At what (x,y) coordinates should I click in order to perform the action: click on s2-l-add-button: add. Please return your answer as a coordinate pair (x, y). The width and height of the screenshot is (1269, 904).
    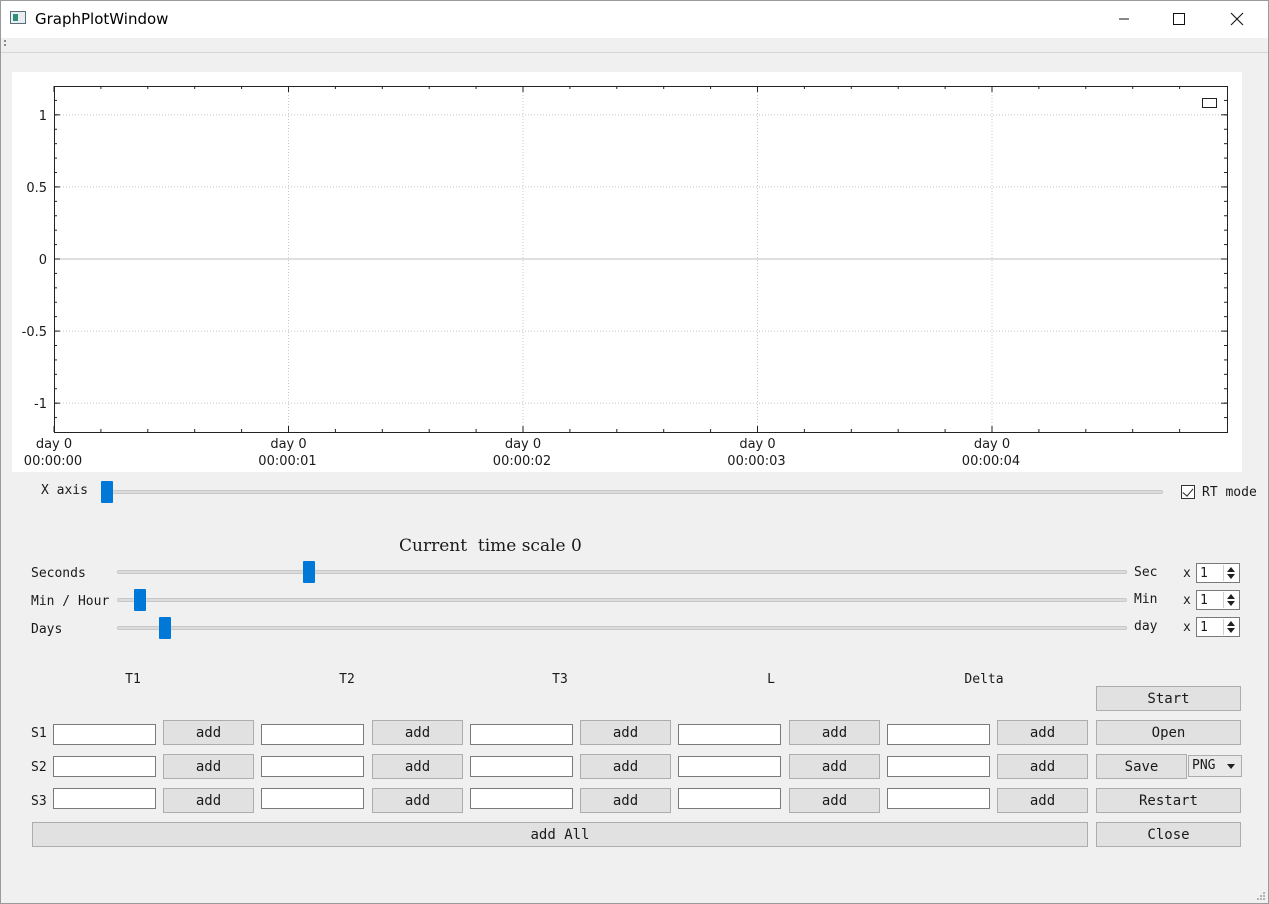
    Looking at the image, I should click on (834, 766).